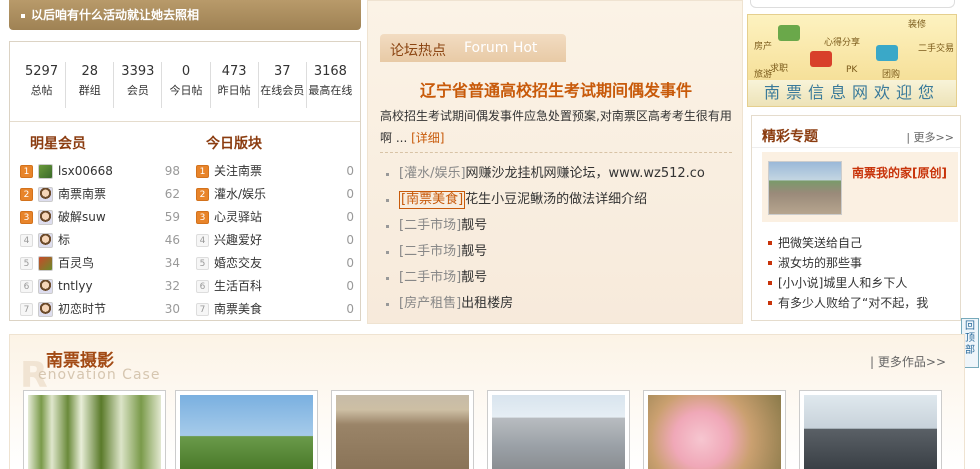  What do you see at coordinates (853, 303) in the screenshot?
I see `topic-title: 有多少人败给了“对不起，我` at bounding box center [853, 303].